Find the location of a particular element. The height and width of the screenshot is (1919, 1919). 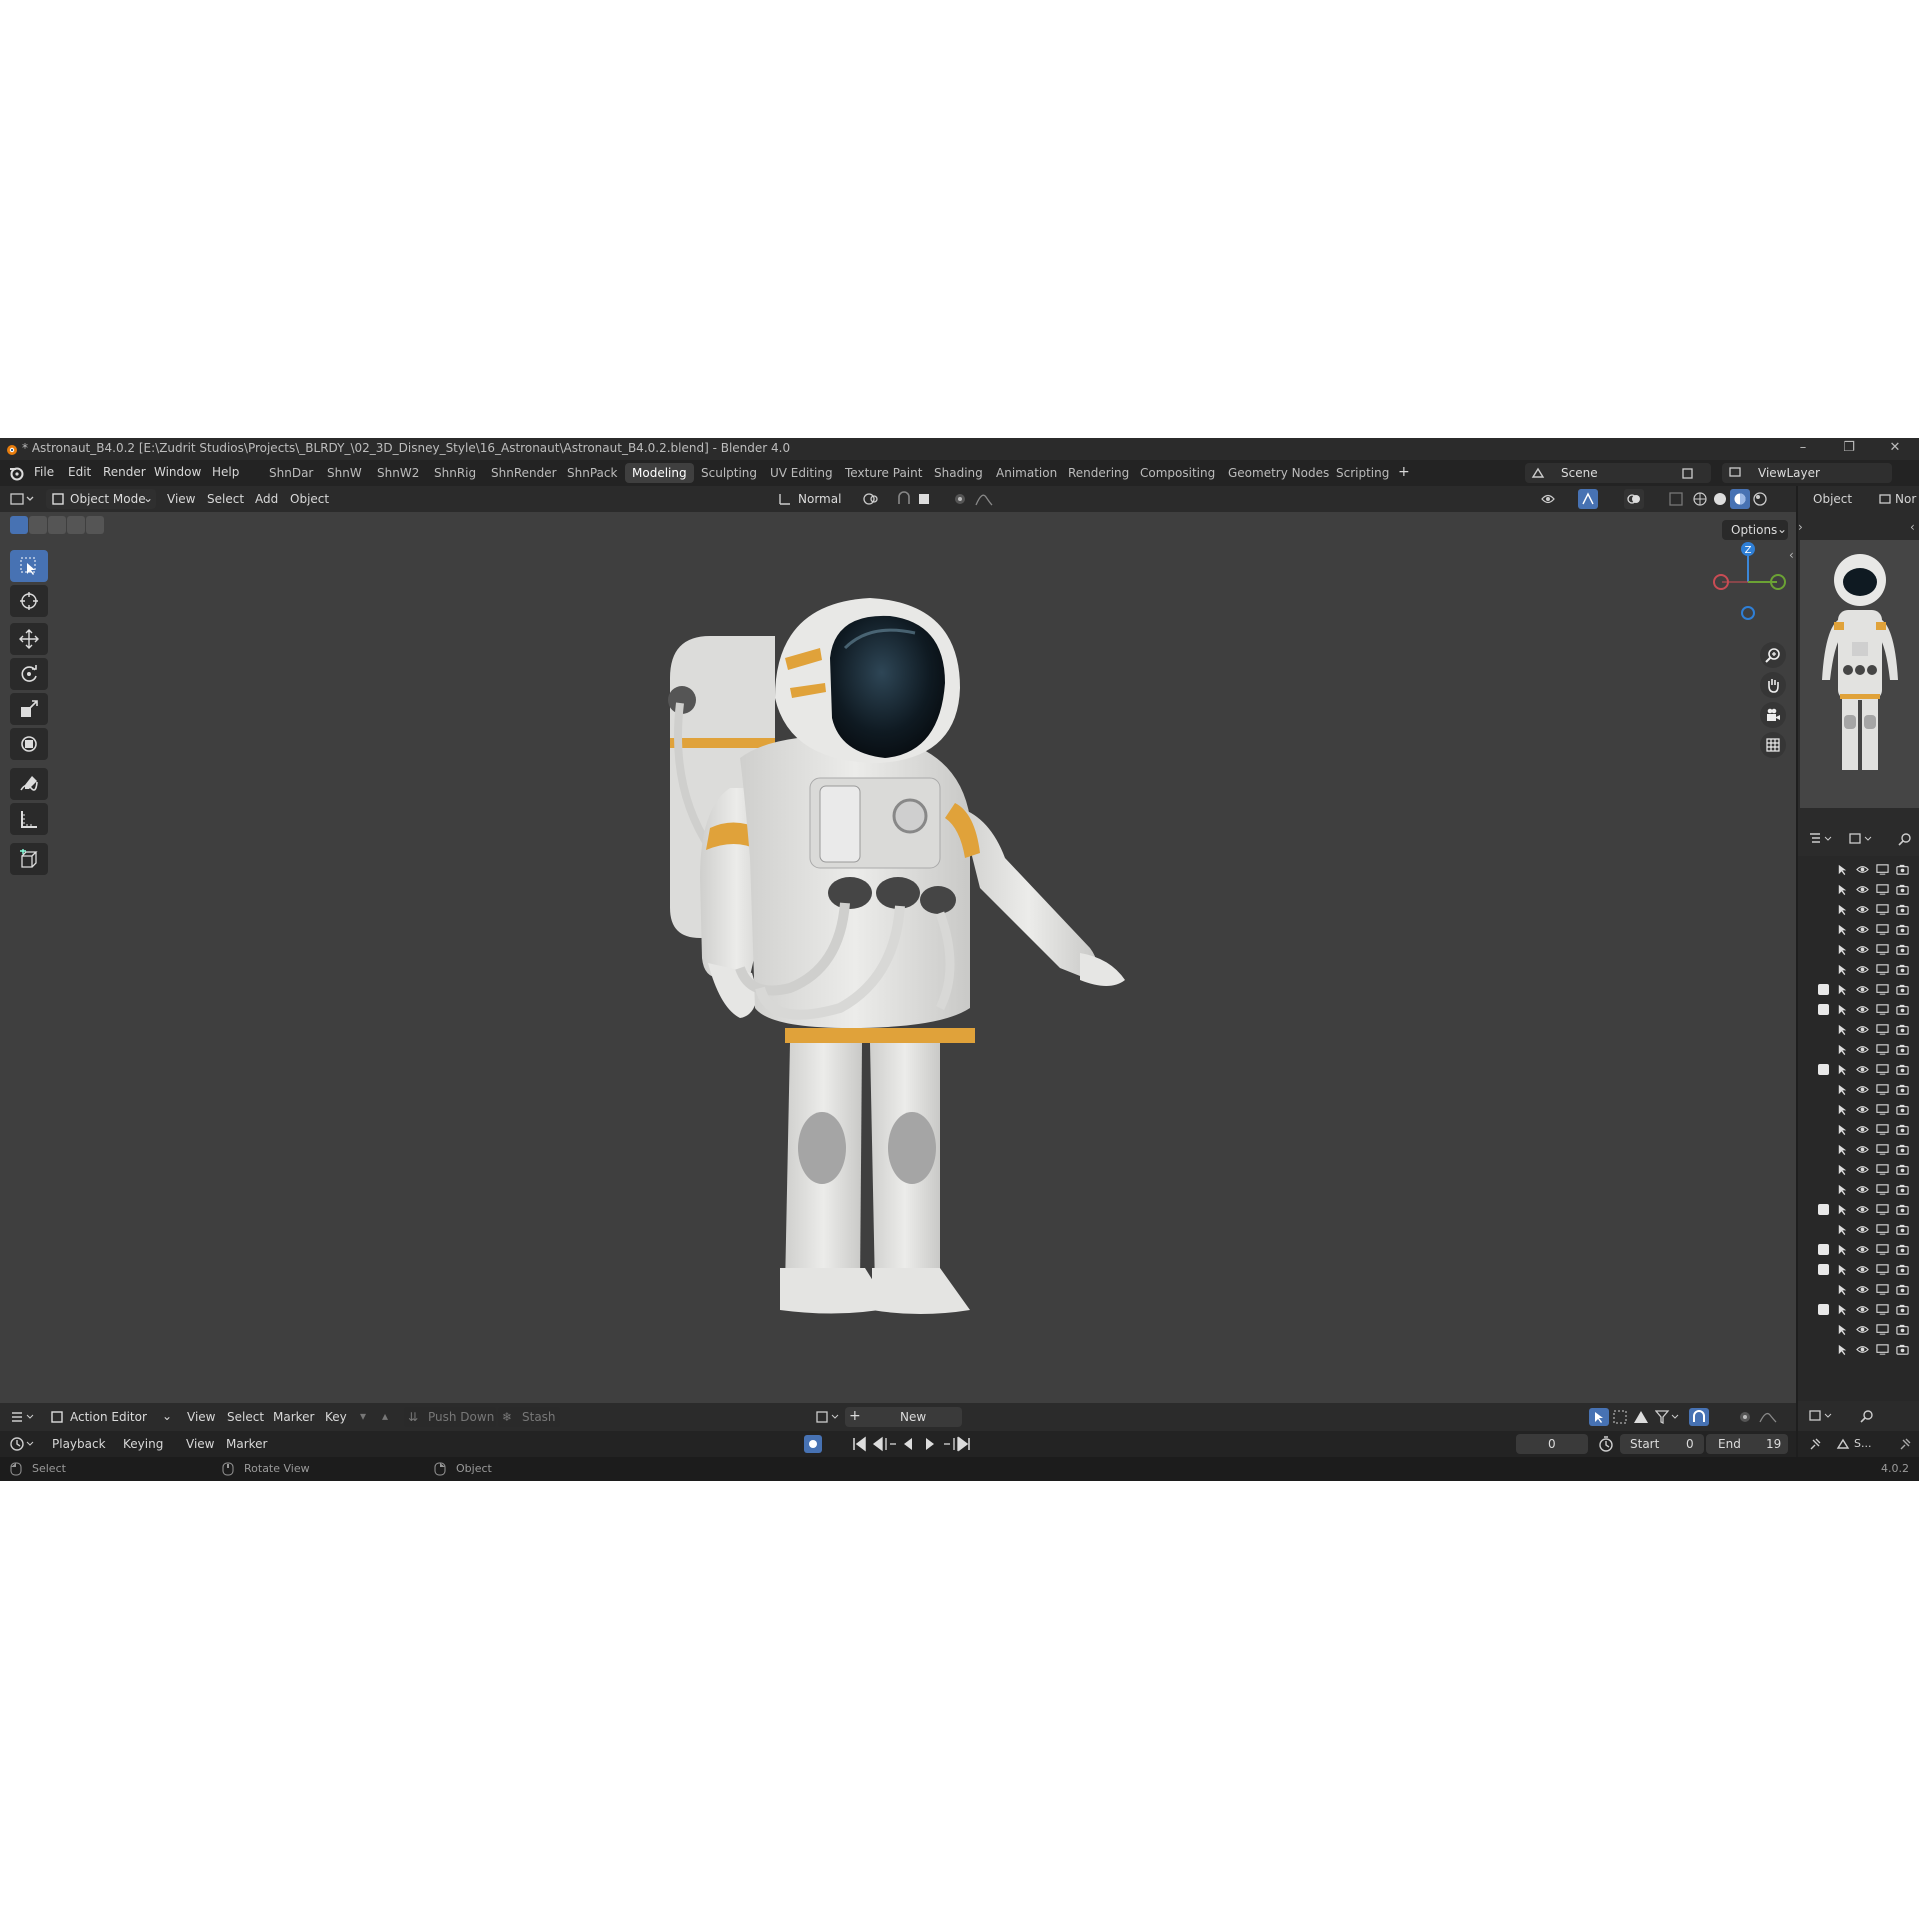

tab-normal: Nor is located at coordinates (1905, 499).